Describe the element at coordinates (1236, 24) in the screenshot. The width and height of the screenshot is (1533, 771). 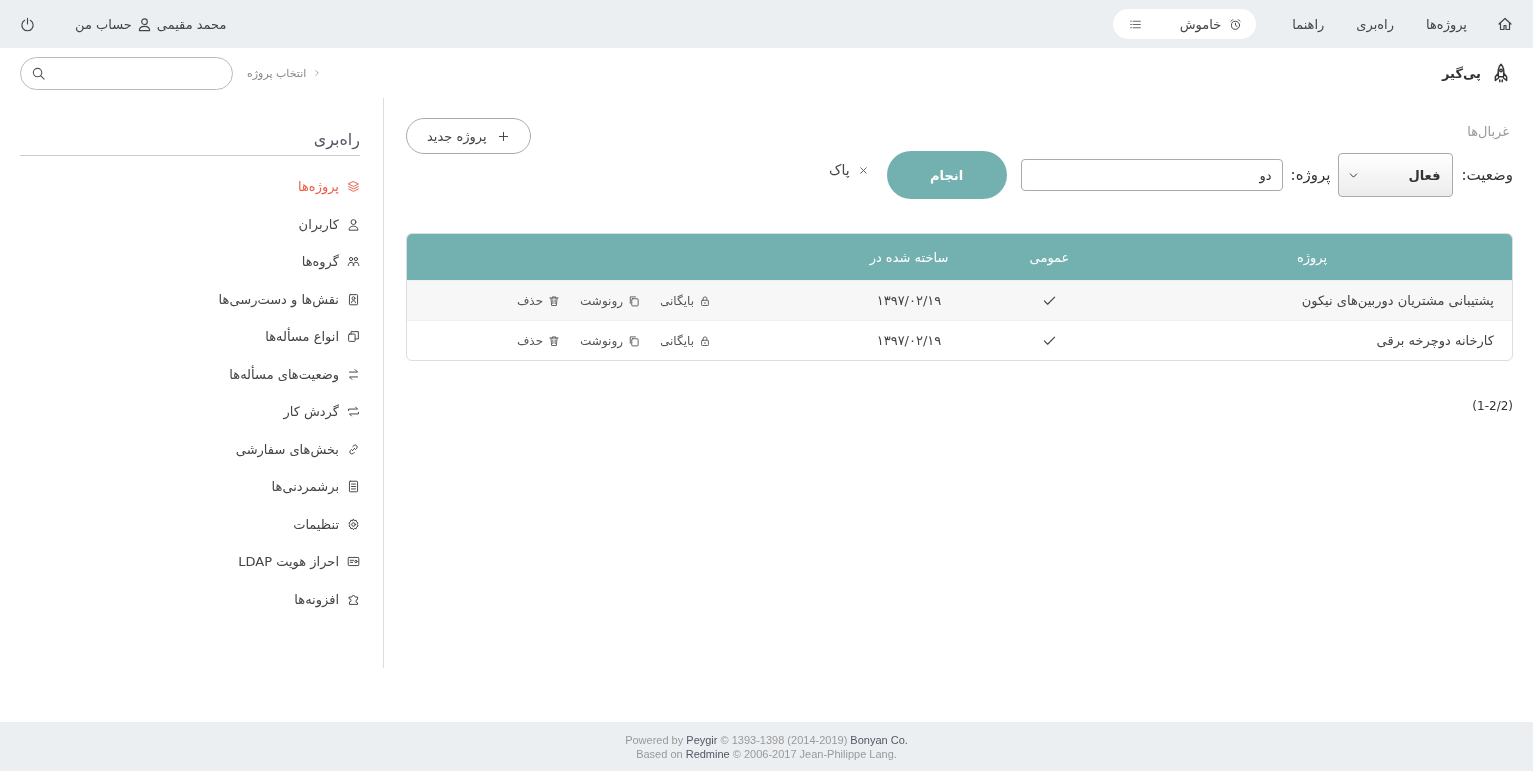
I see `alarm-clock-icon` at that location.